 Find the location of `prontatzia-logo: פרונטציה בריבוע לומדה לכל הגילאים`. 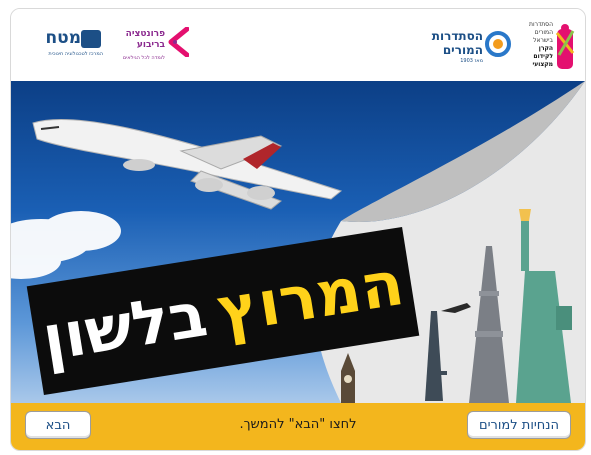

prontatzia-logo: פרונטציה בריבוע לומדה לכל הגילאים is located at coordinates (149, 47).